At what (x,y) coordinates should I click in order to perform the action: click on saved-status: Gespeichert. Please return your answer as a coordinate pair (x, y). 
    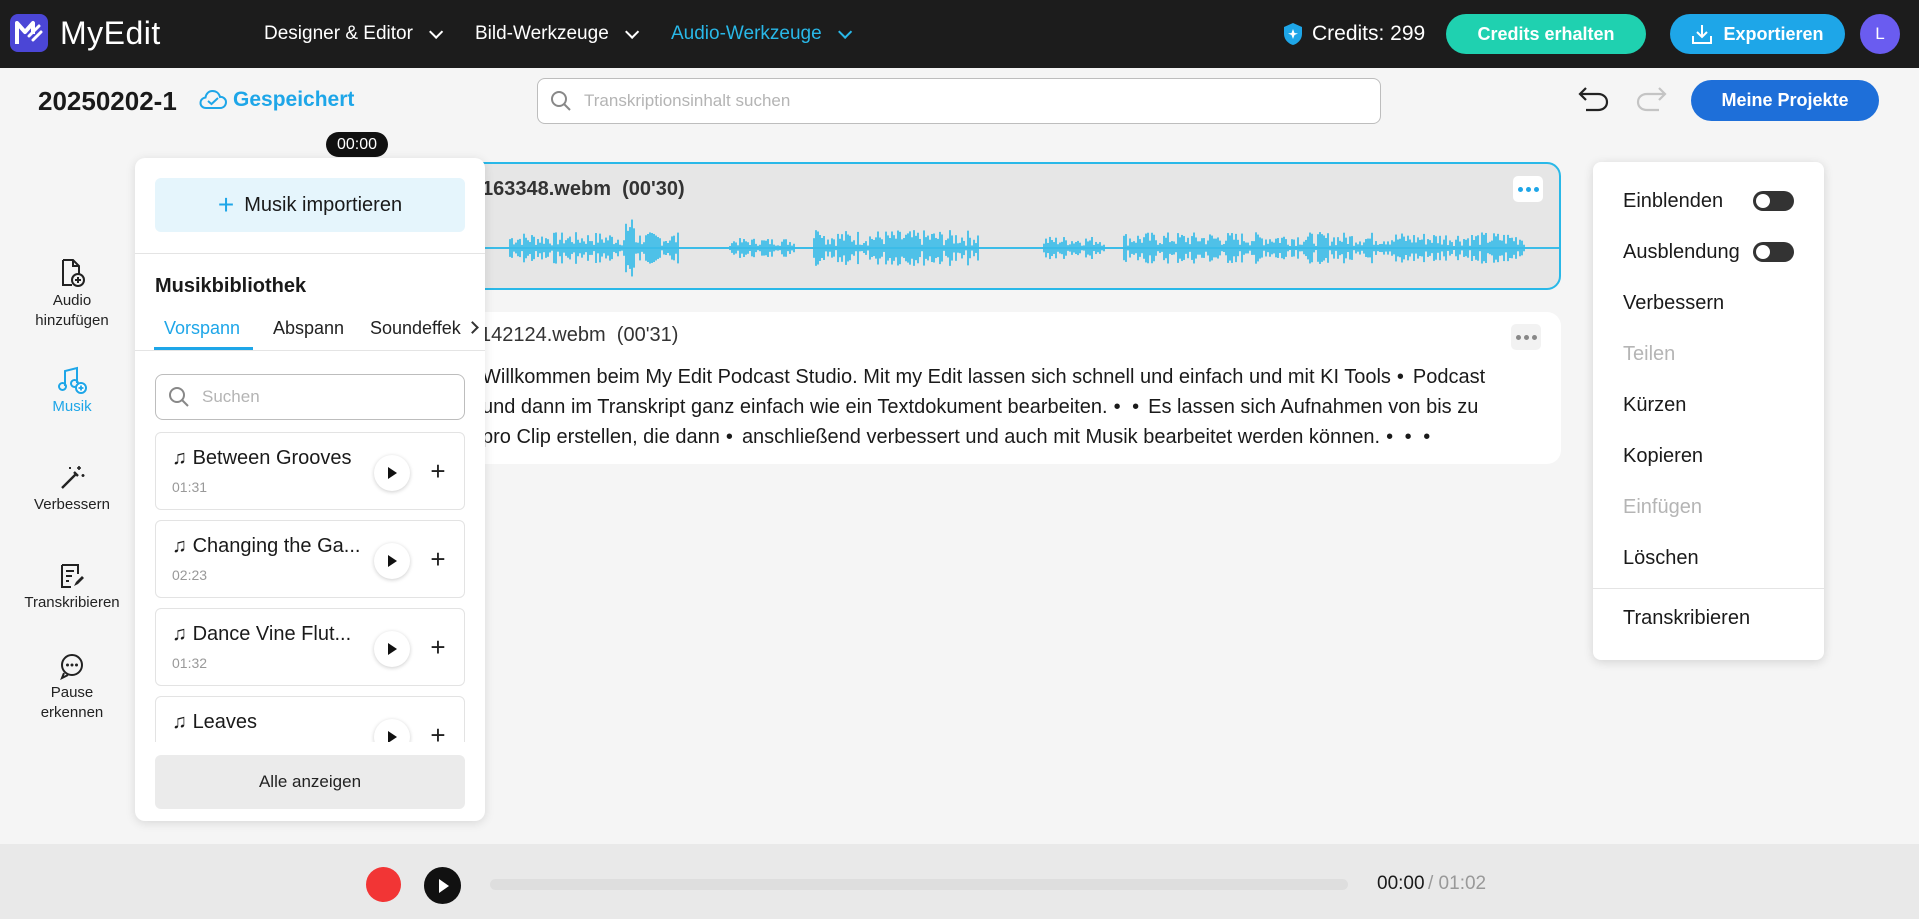
    Looking at the image, I should click on (276, 100).